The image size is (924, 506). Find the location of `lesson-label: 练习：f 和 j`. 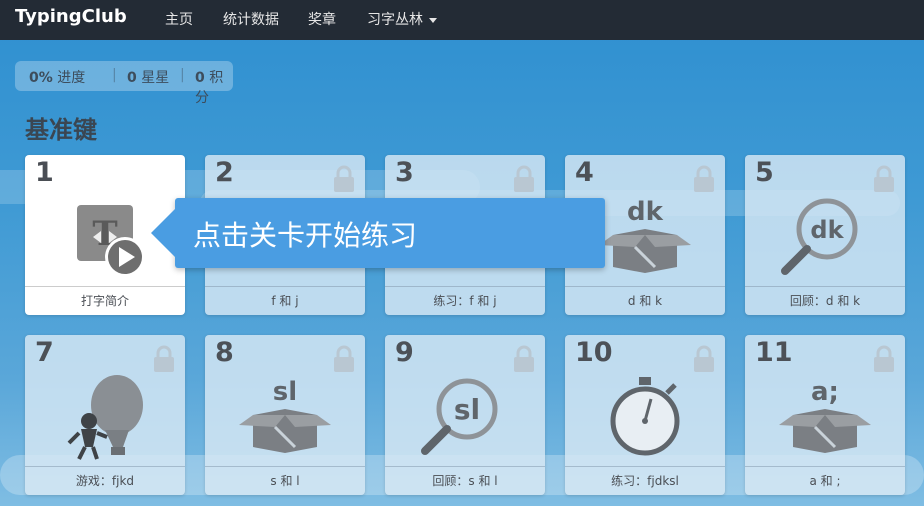

lesson-label: 练习：f 和 j is located at coordinates (465, 300).